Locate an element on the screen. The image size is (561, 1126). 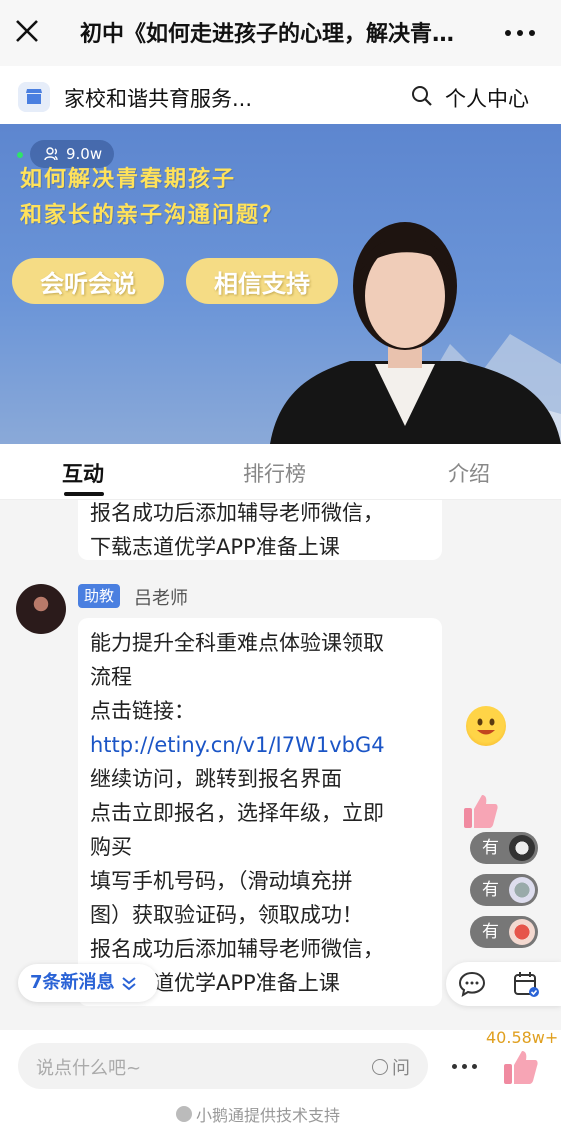
smile-emoji-icon is located at coordinates (486, 726).